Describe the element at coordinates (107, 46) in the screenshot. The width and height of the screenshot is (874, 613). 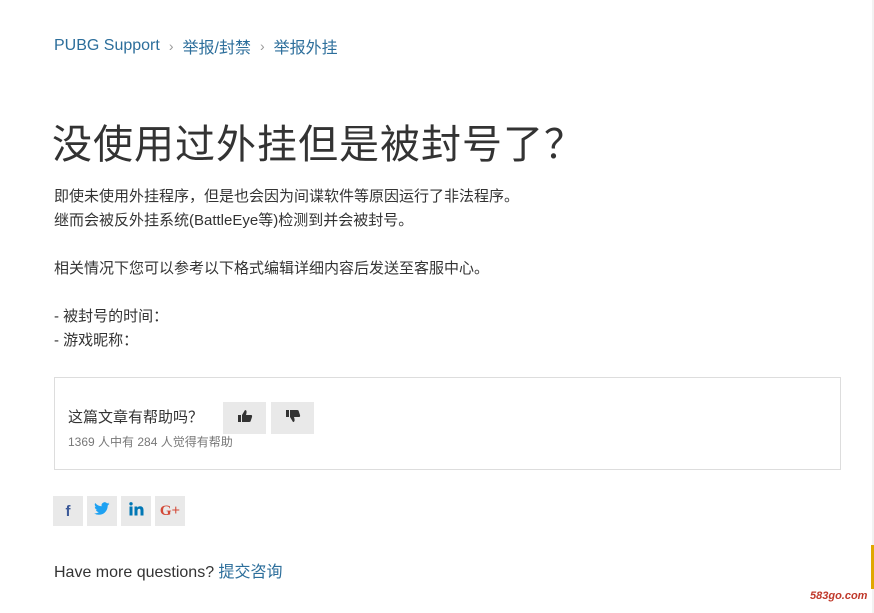
I see `breadcrumb-home: PUBG Support` at that location.